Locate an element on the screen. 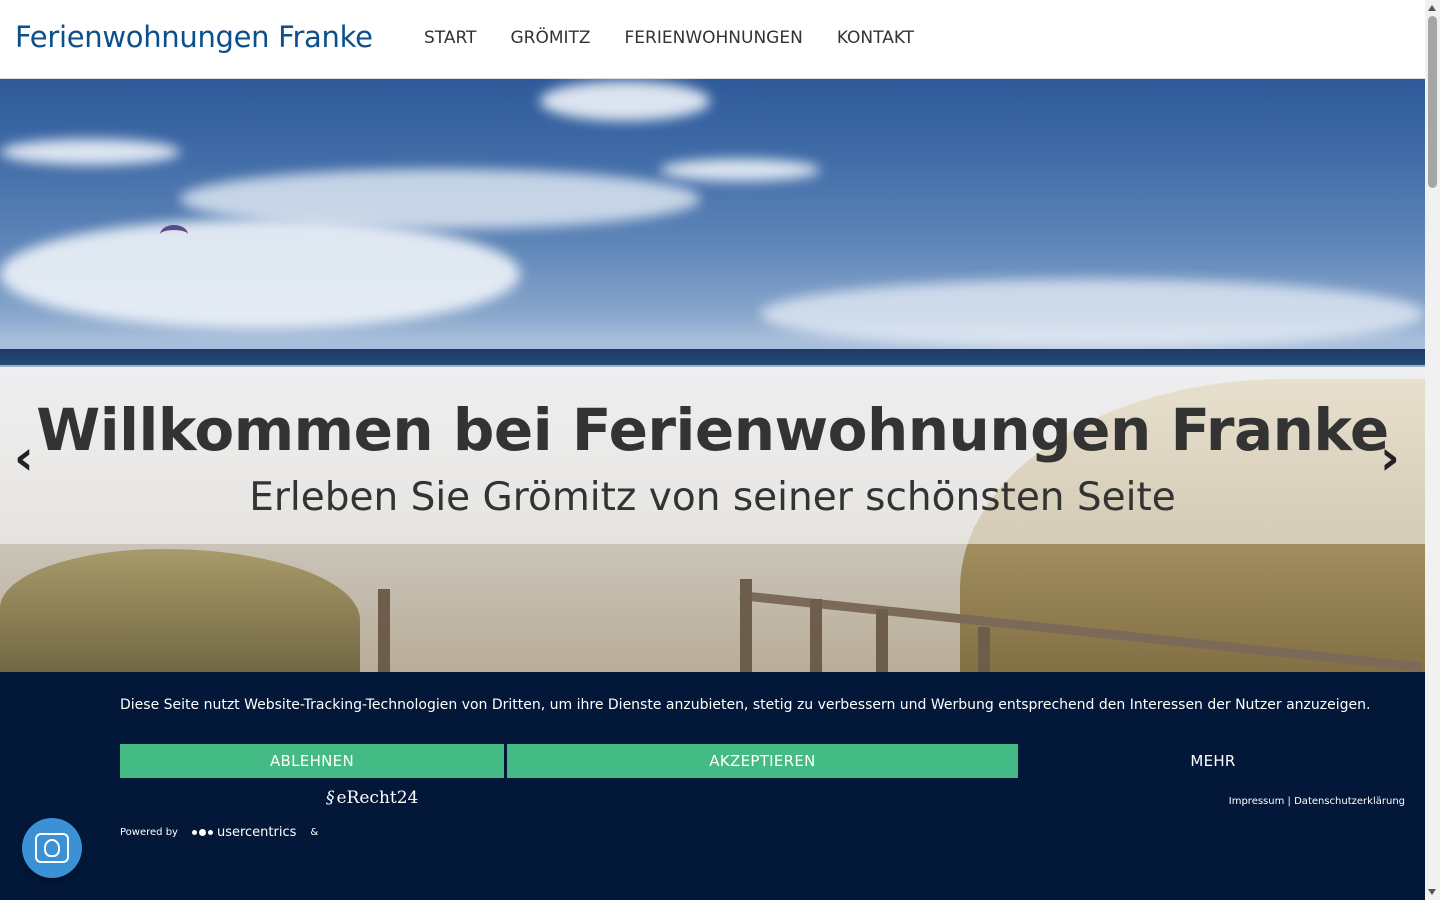 The image size is (1440, 900). privacy-link: Datenschutzerklärung is located at coordinates (1349, 801).